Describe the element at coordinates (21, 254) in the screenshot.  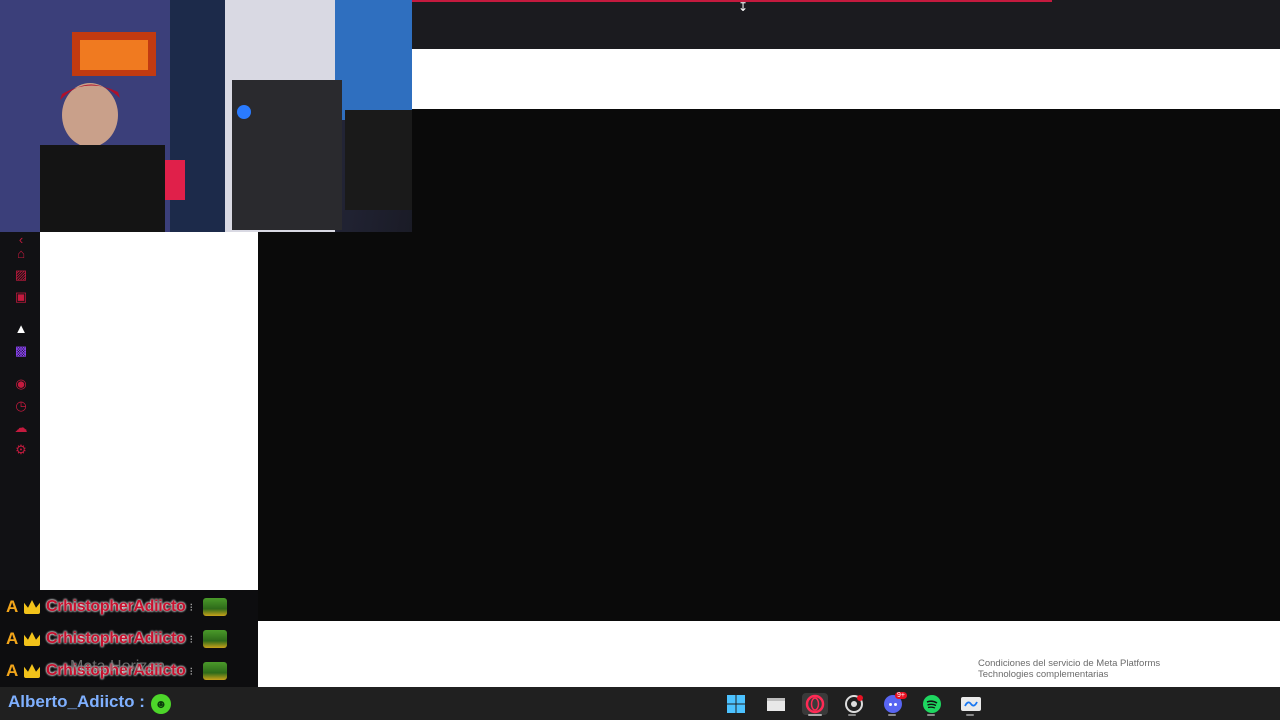
I see `bag-icon: ⌂` at that location.